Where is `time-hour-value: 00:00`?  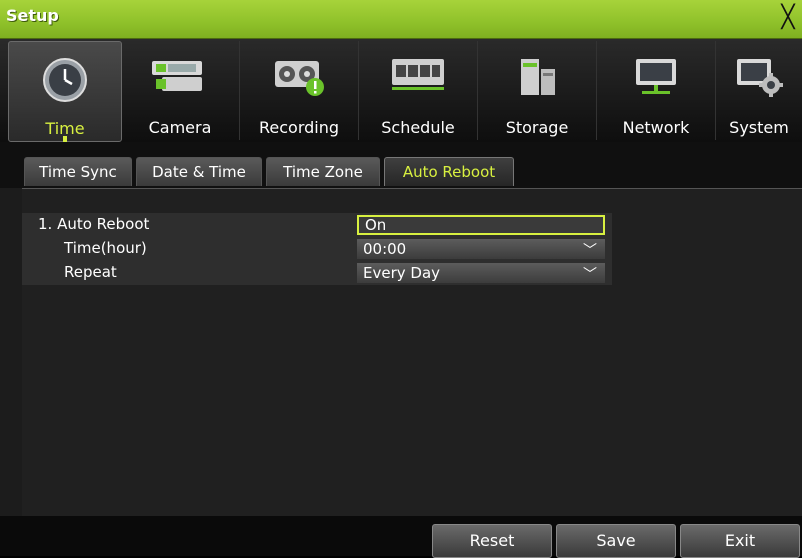 time-hour-value: 00:00 is located at coordinates (385, 249).